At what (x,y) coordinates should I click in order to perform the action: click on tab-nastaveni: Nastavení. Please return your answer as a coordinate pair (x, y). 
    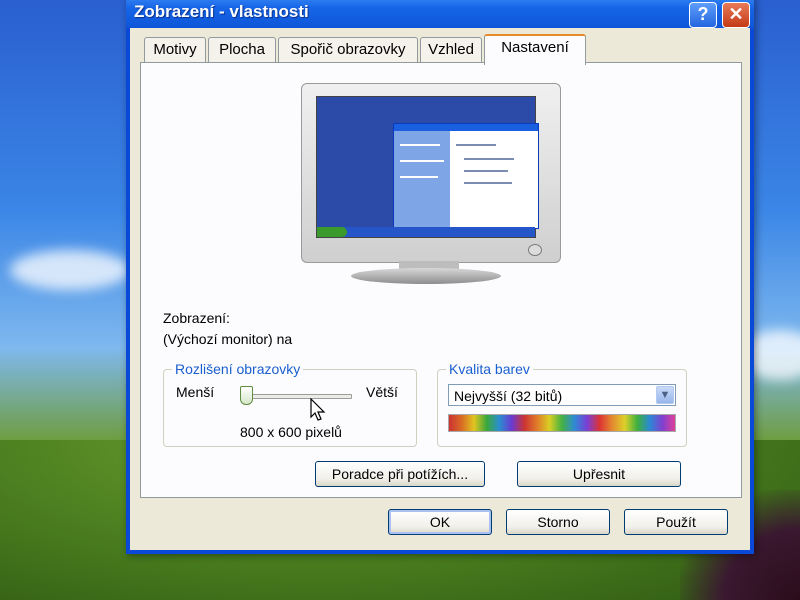
    Looking at the image, I should click on (535, 49).